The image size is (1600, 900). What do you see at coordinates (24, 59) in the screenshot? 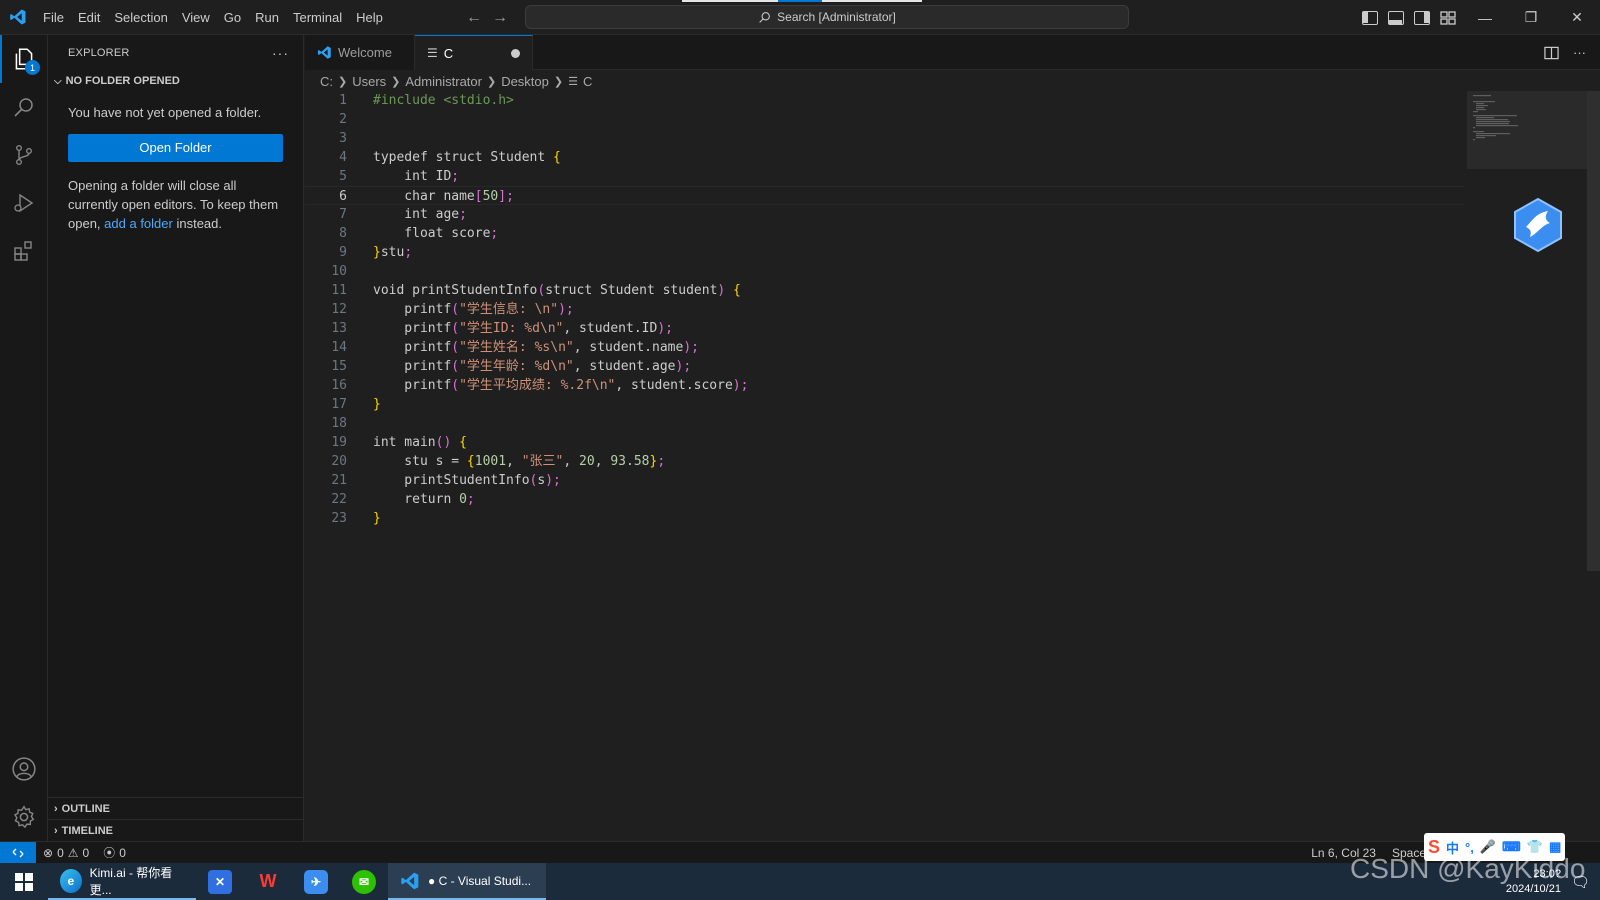
I see `explorer-view-button: 1` at bounding box center [24, 59].